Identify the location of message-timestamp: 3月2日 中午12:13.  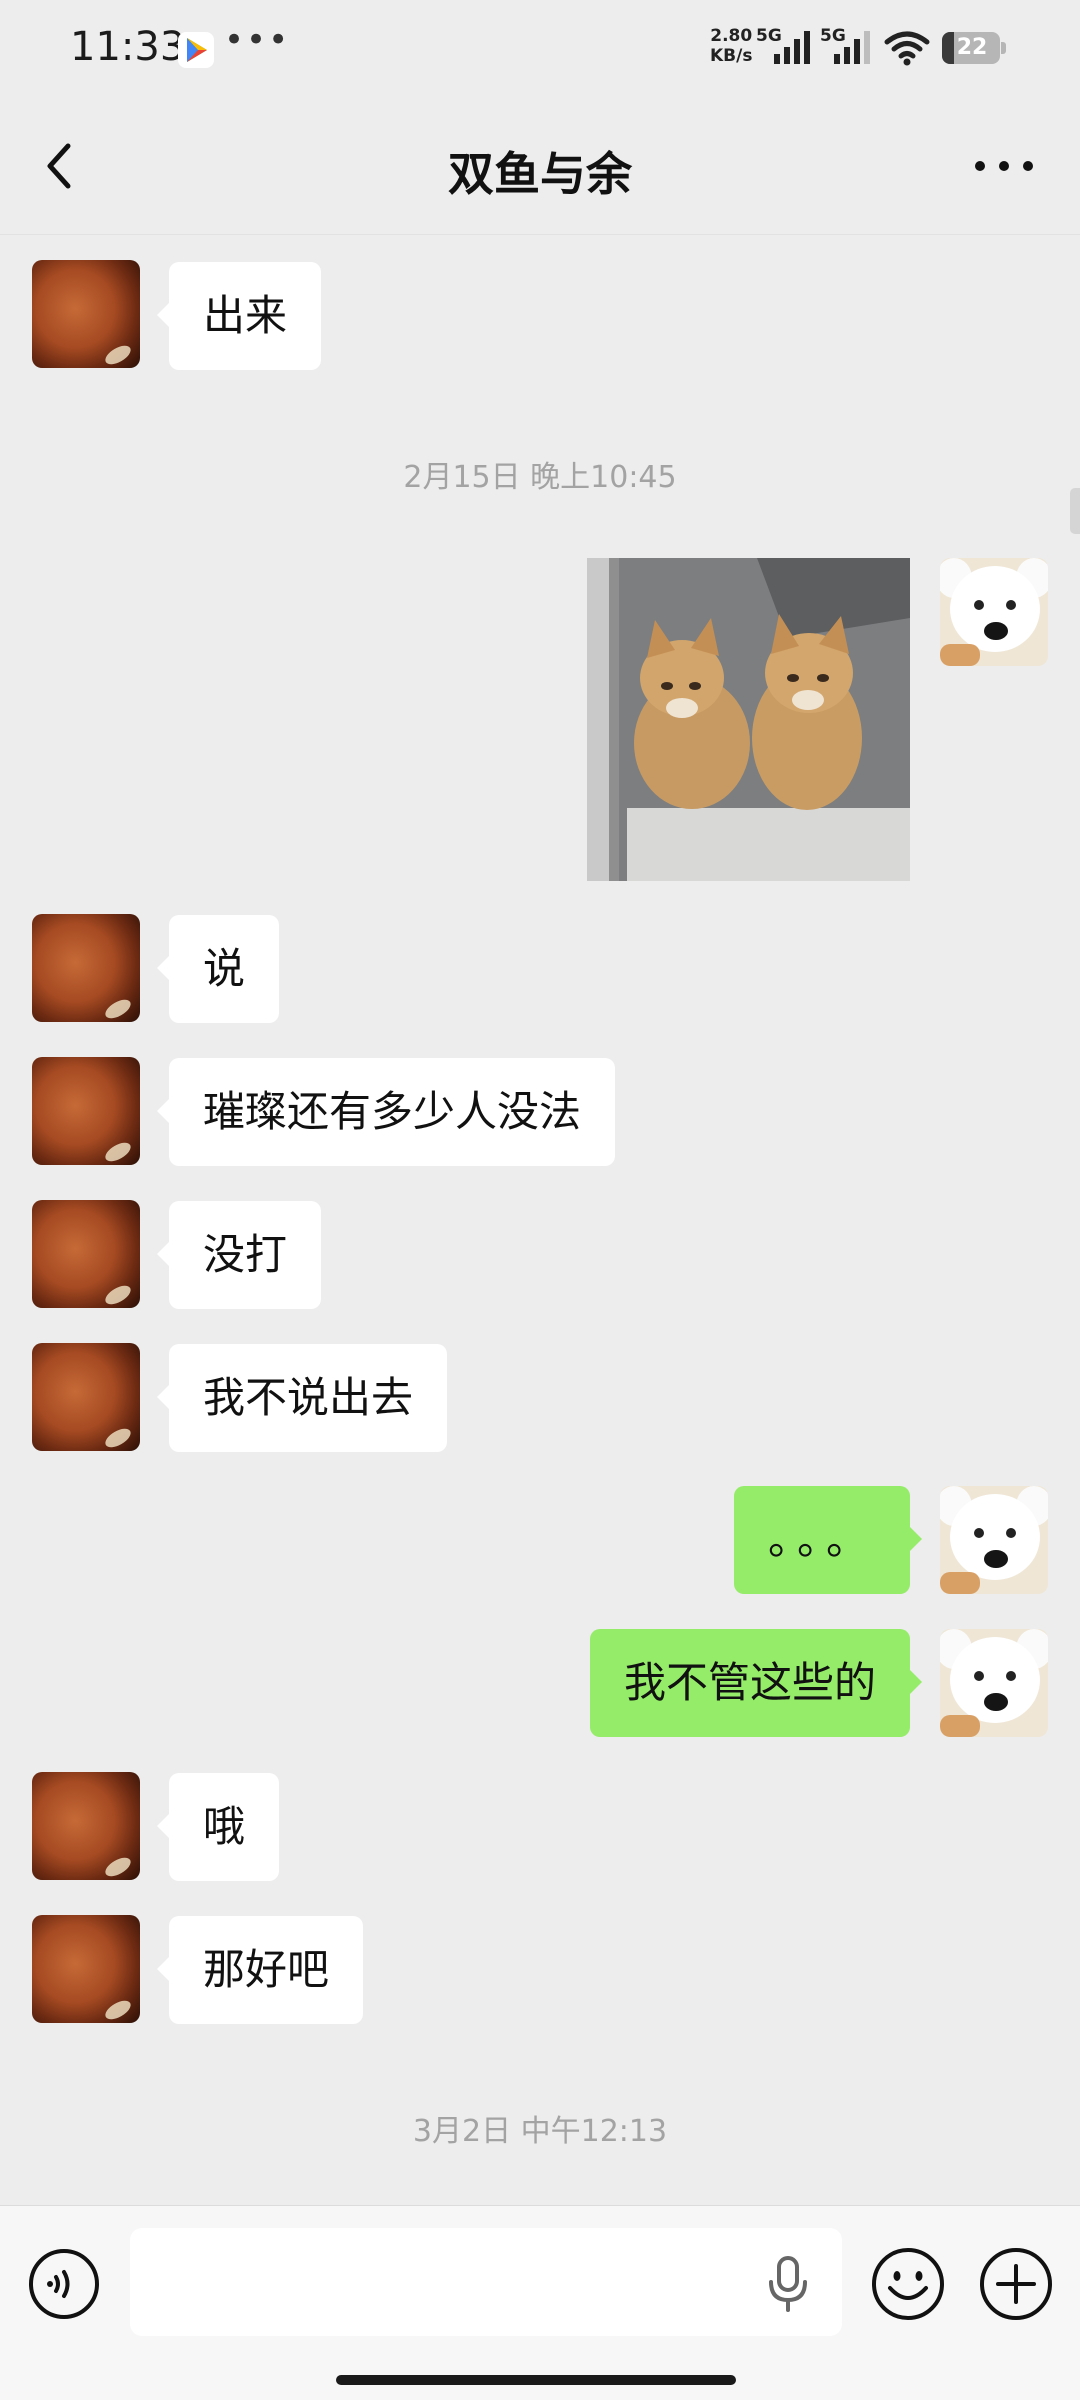
(540, 2131).